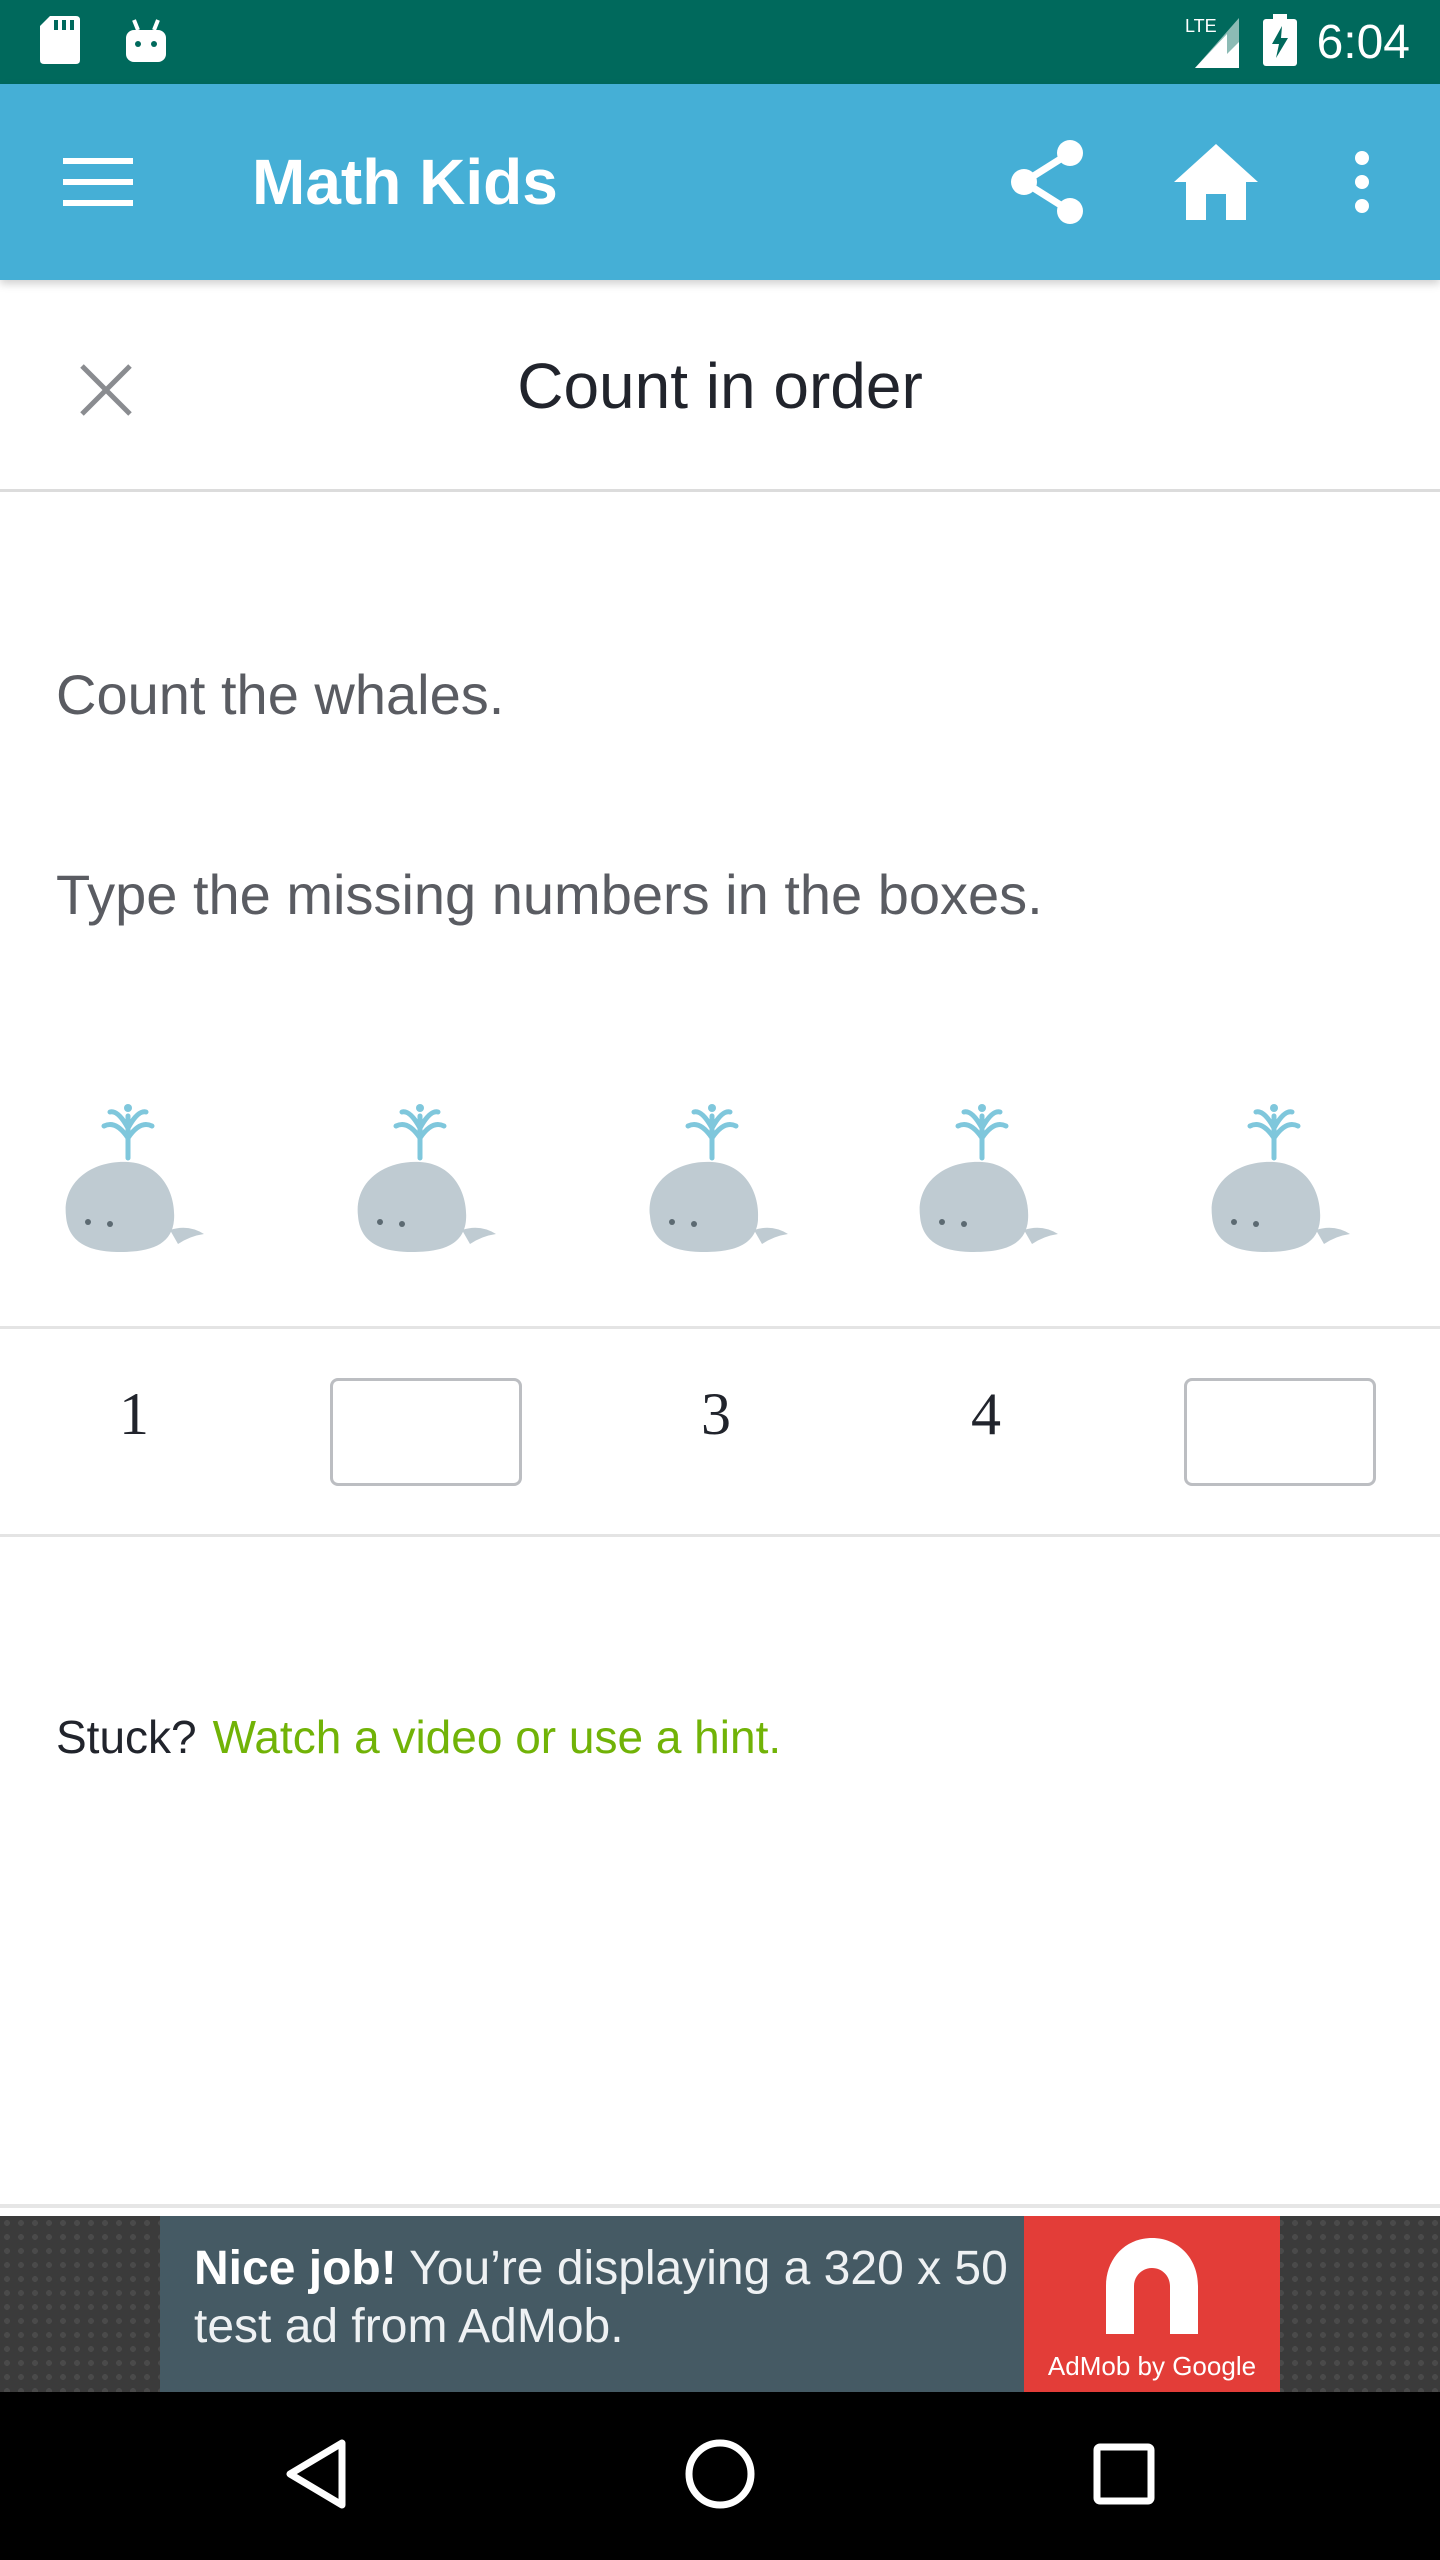 The height and width of the screenshot is (2560, 1440). I want to click on exercise-header: Count in order, so click(720, 386).